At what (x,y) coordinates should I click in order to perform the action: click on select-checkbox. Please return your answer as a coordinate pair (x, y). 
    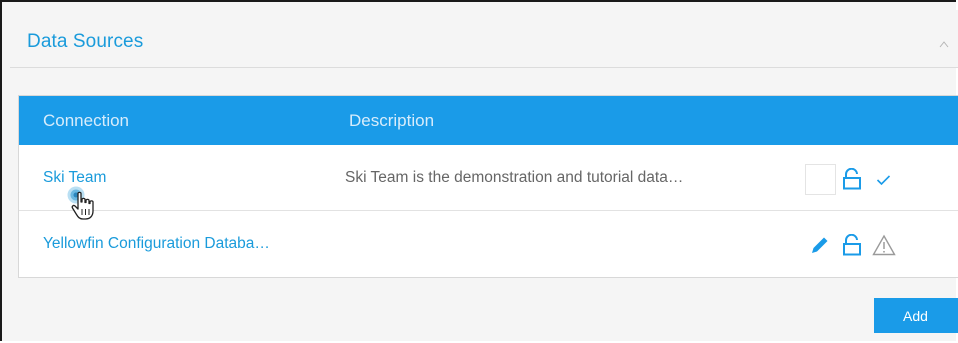
    Looking at the image, I should click on (820, 179).